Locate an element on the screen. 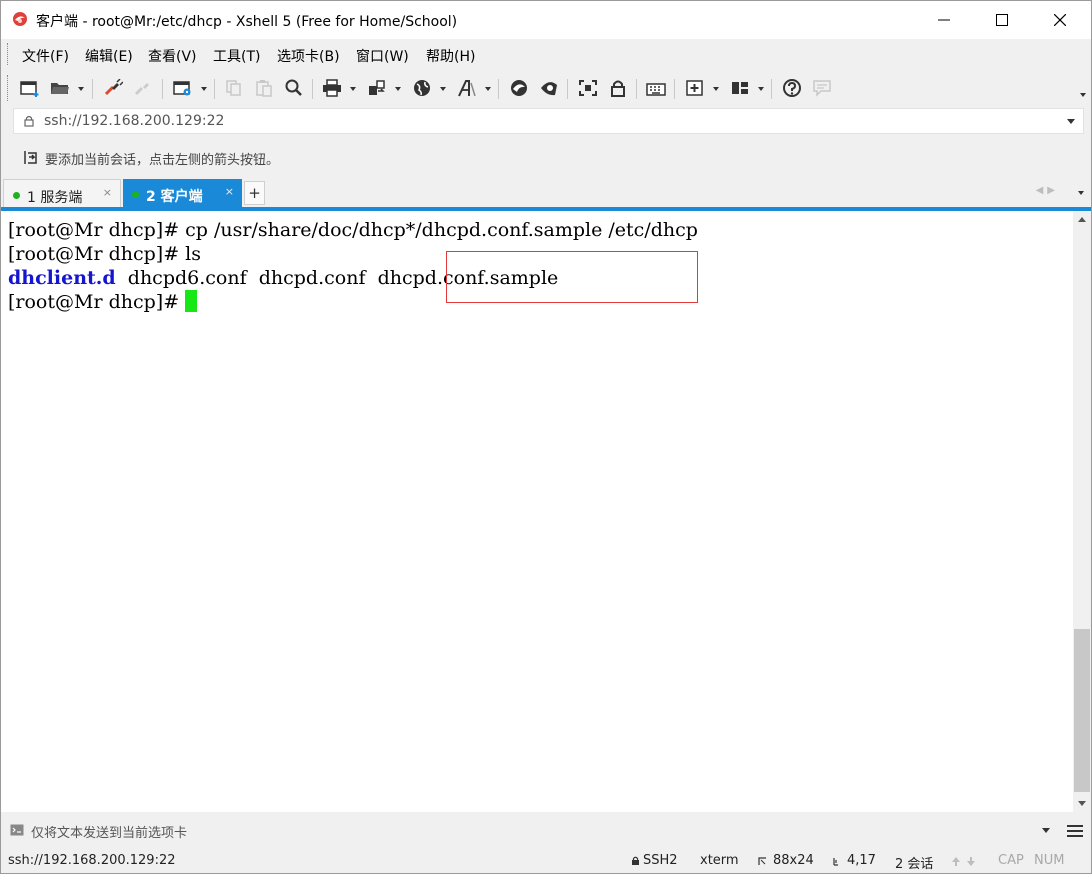 Image resolution: width=1092 pixels, height=874 pixels. print-button is located at coordinates (332, 88).